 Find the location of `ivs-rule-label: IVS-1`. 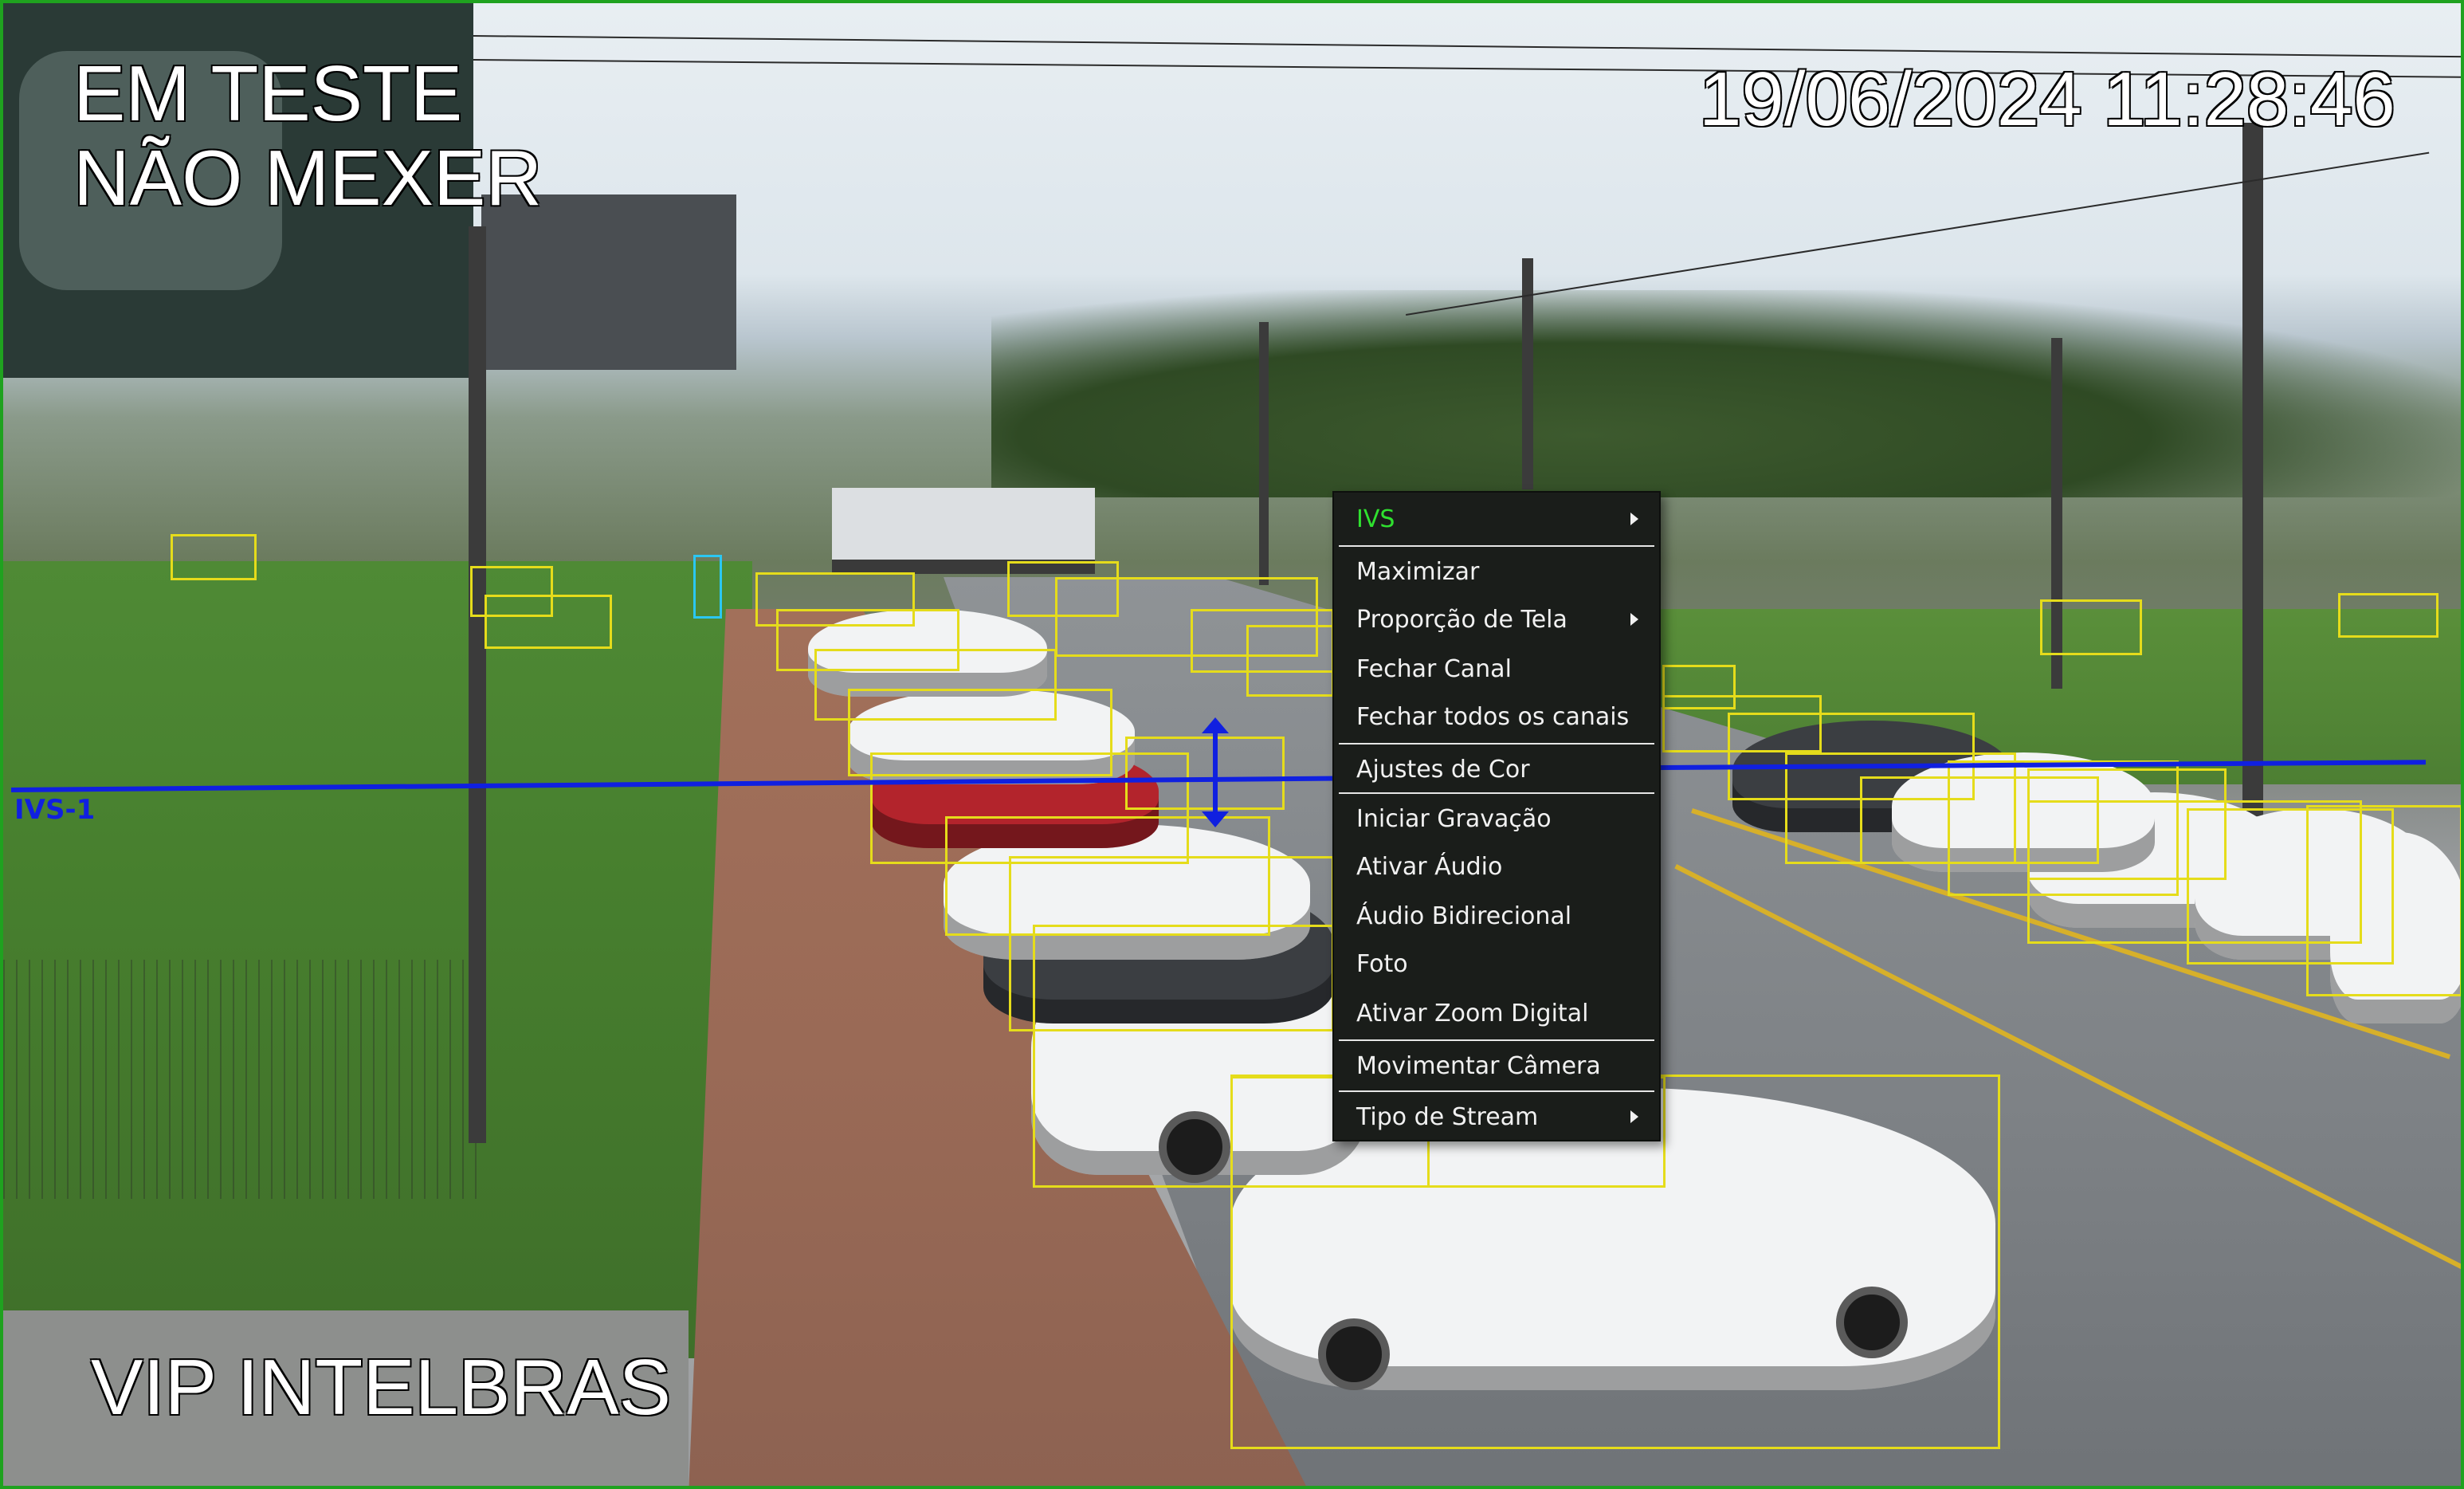

ivs-rule-label: IVS-1 is located at coordinates (55, 810).